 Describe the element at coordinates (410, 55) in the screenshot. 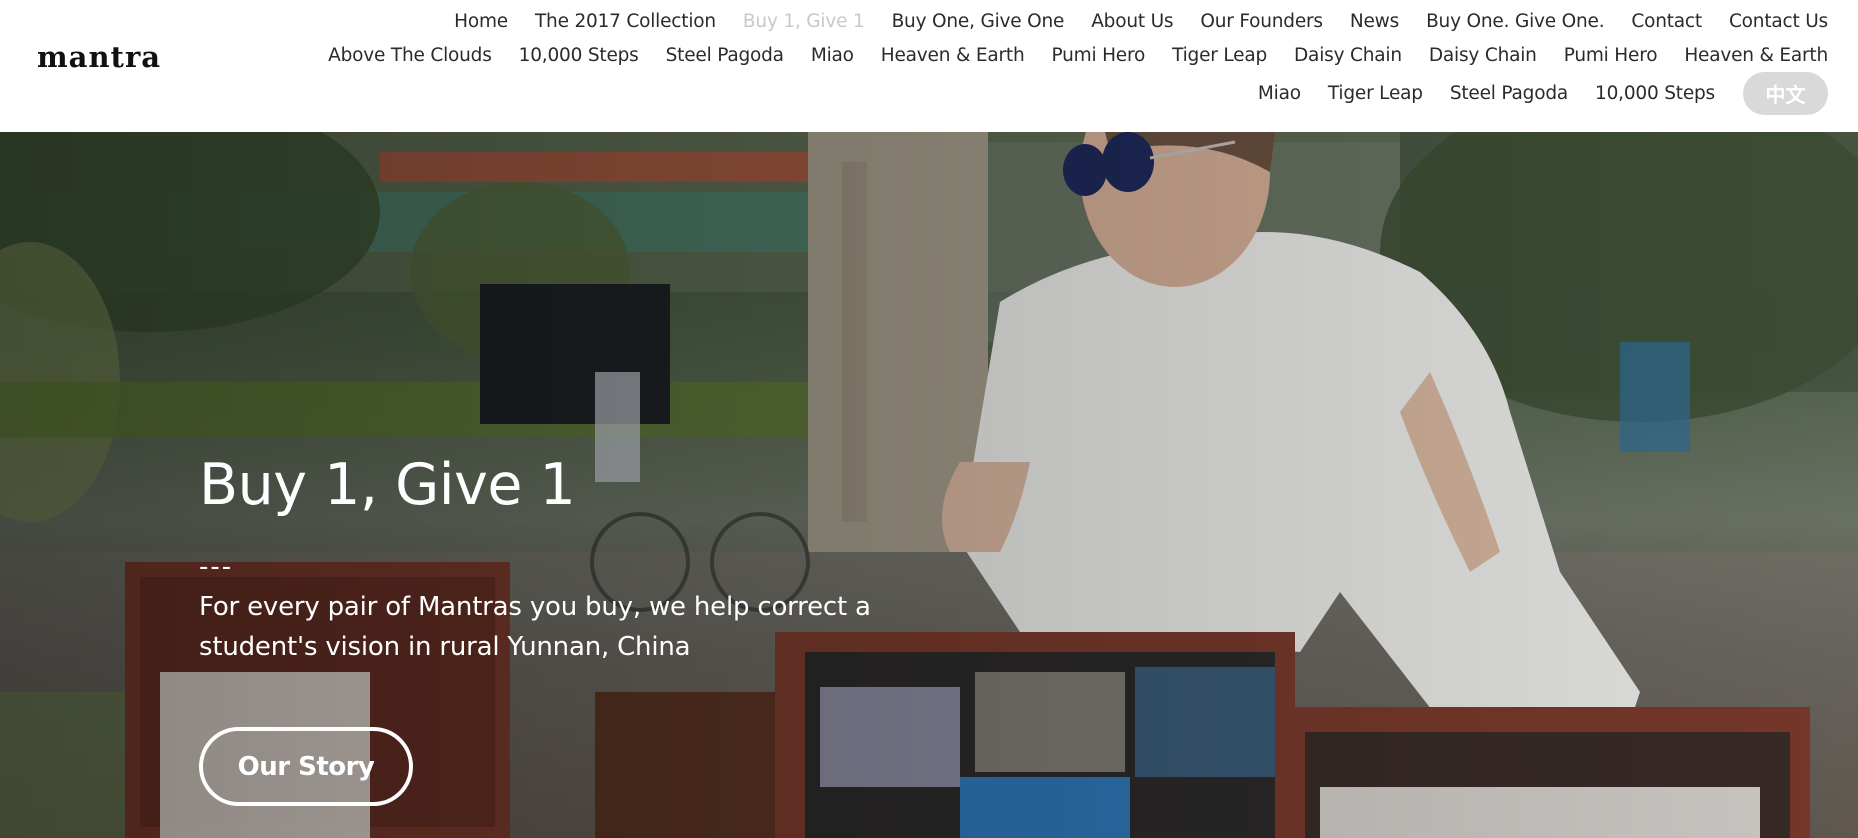

I see `nav-above-the-clouds: Above The Clouds` at that location.